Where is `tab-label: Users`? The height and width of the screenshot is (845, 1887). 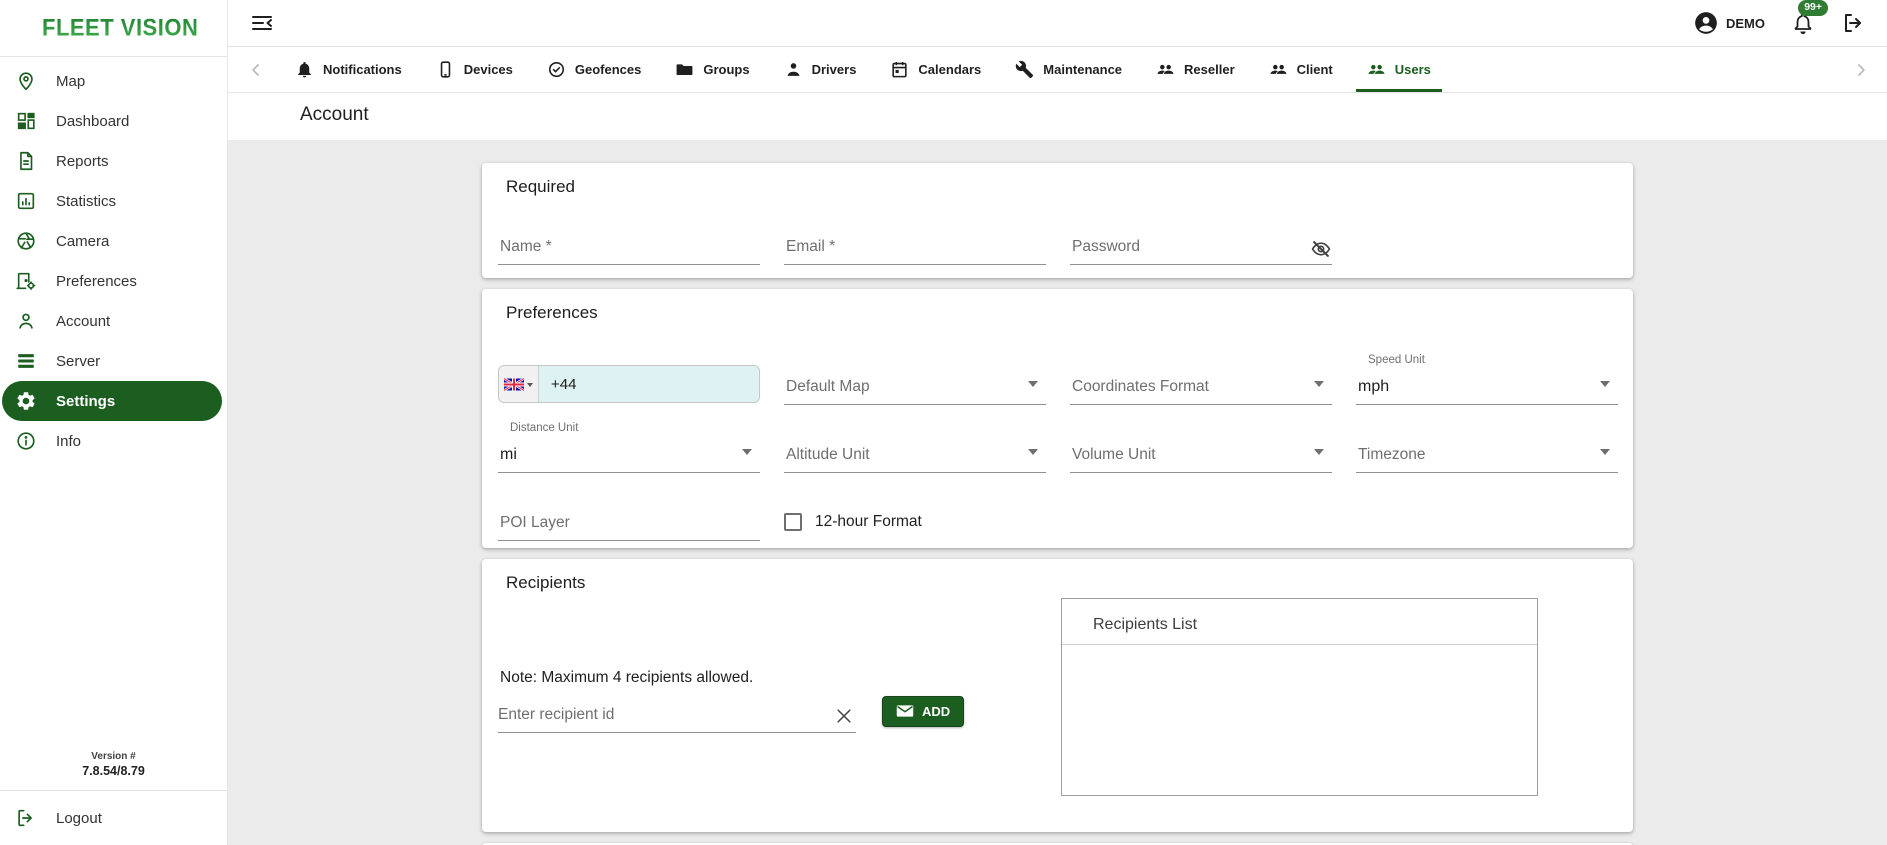 tab-label: Users is located at coordinates (1412, 69).